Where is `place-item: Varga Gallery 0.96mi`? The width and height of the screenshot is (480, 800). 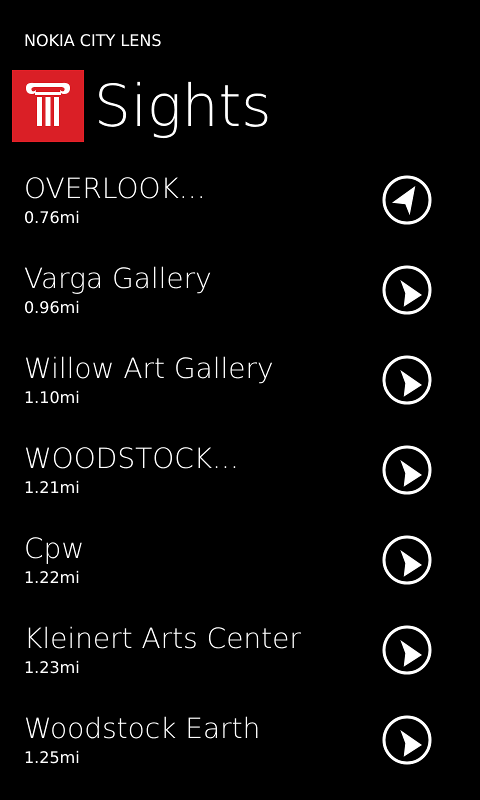 place-item: Varga Gallery 0.96mi is located at coordinates (240, 295).